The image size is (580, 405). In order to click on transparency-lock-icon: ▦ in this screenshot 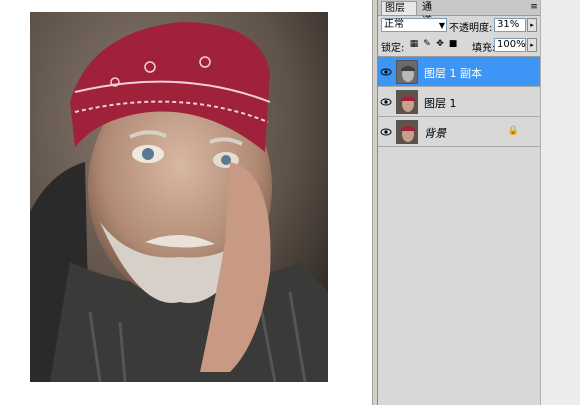, I will do `click(414, 44)`.